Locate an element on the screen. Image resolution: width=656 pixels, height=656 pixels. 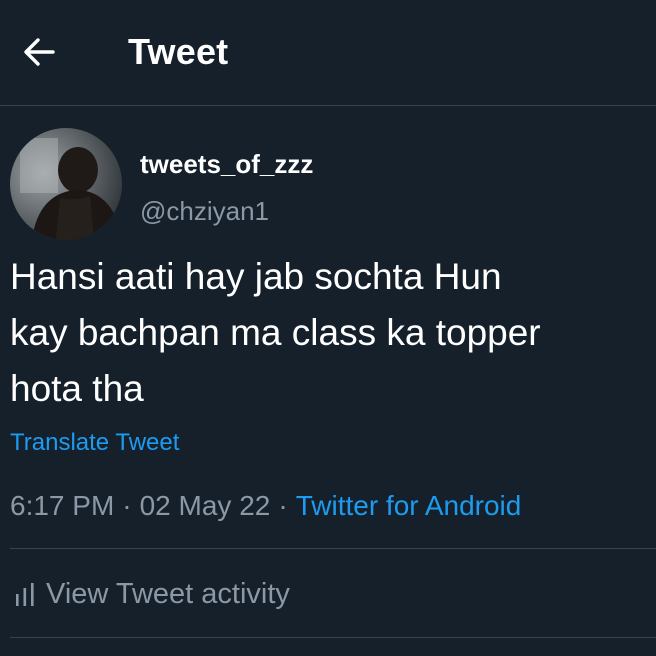
author-display-name: tweets_of_zzz is located at coordinates (226, 164).